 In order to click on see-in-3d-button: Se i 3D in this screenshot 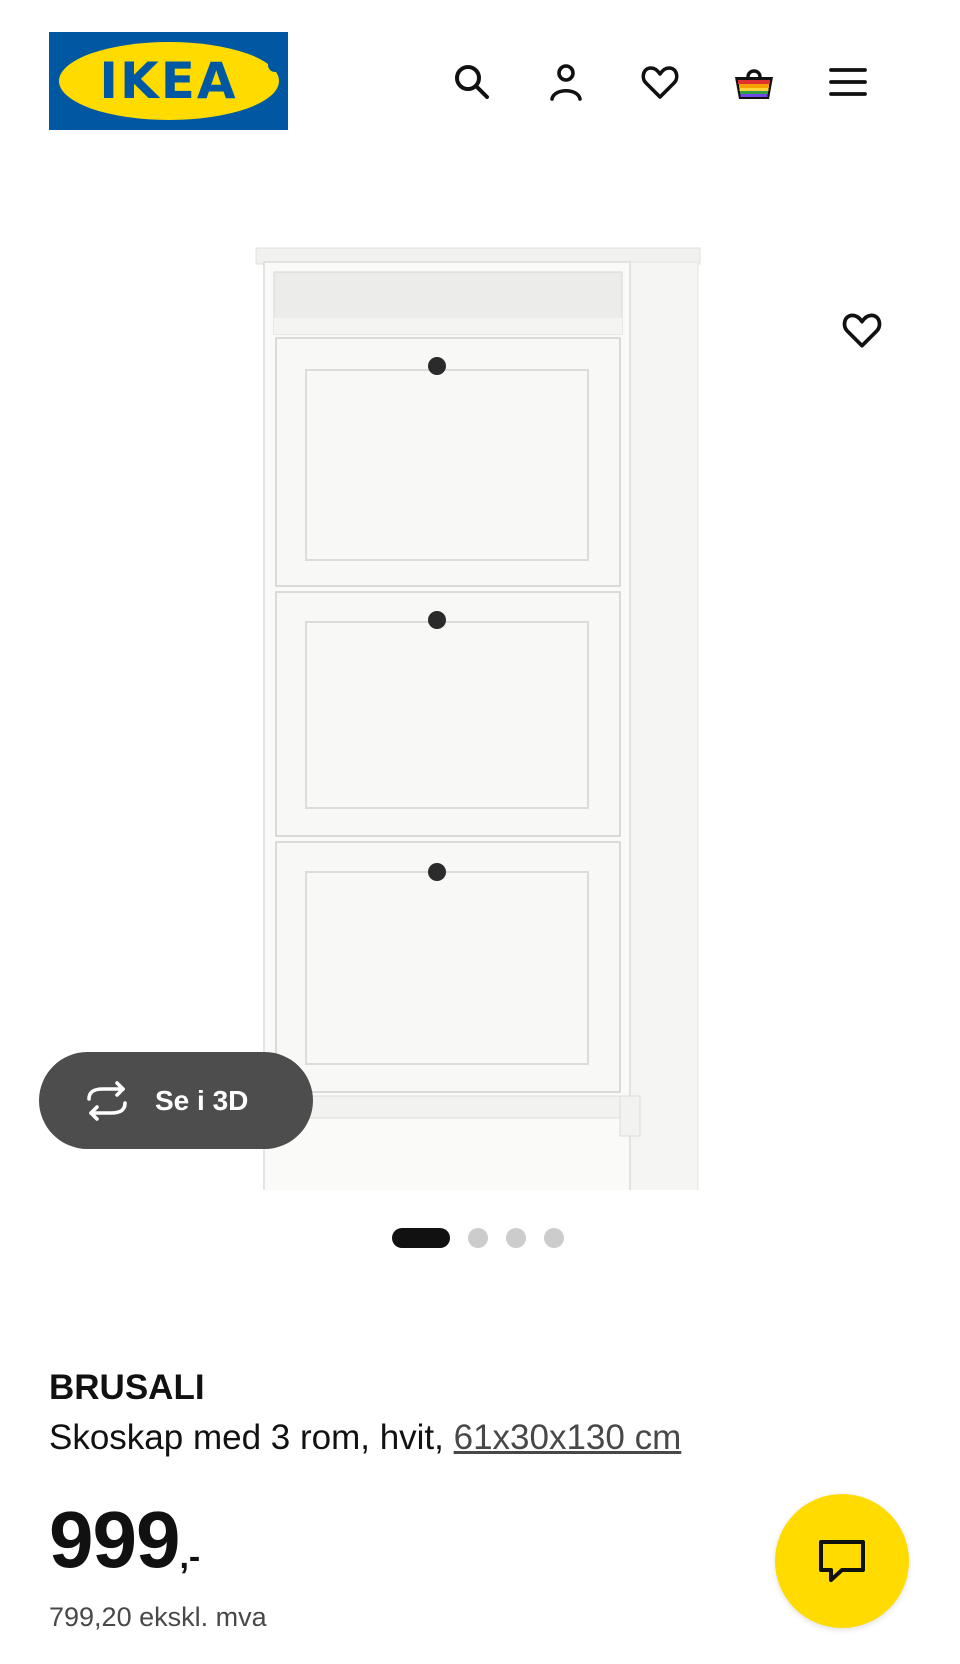, I will do `click(176, 1100)`.